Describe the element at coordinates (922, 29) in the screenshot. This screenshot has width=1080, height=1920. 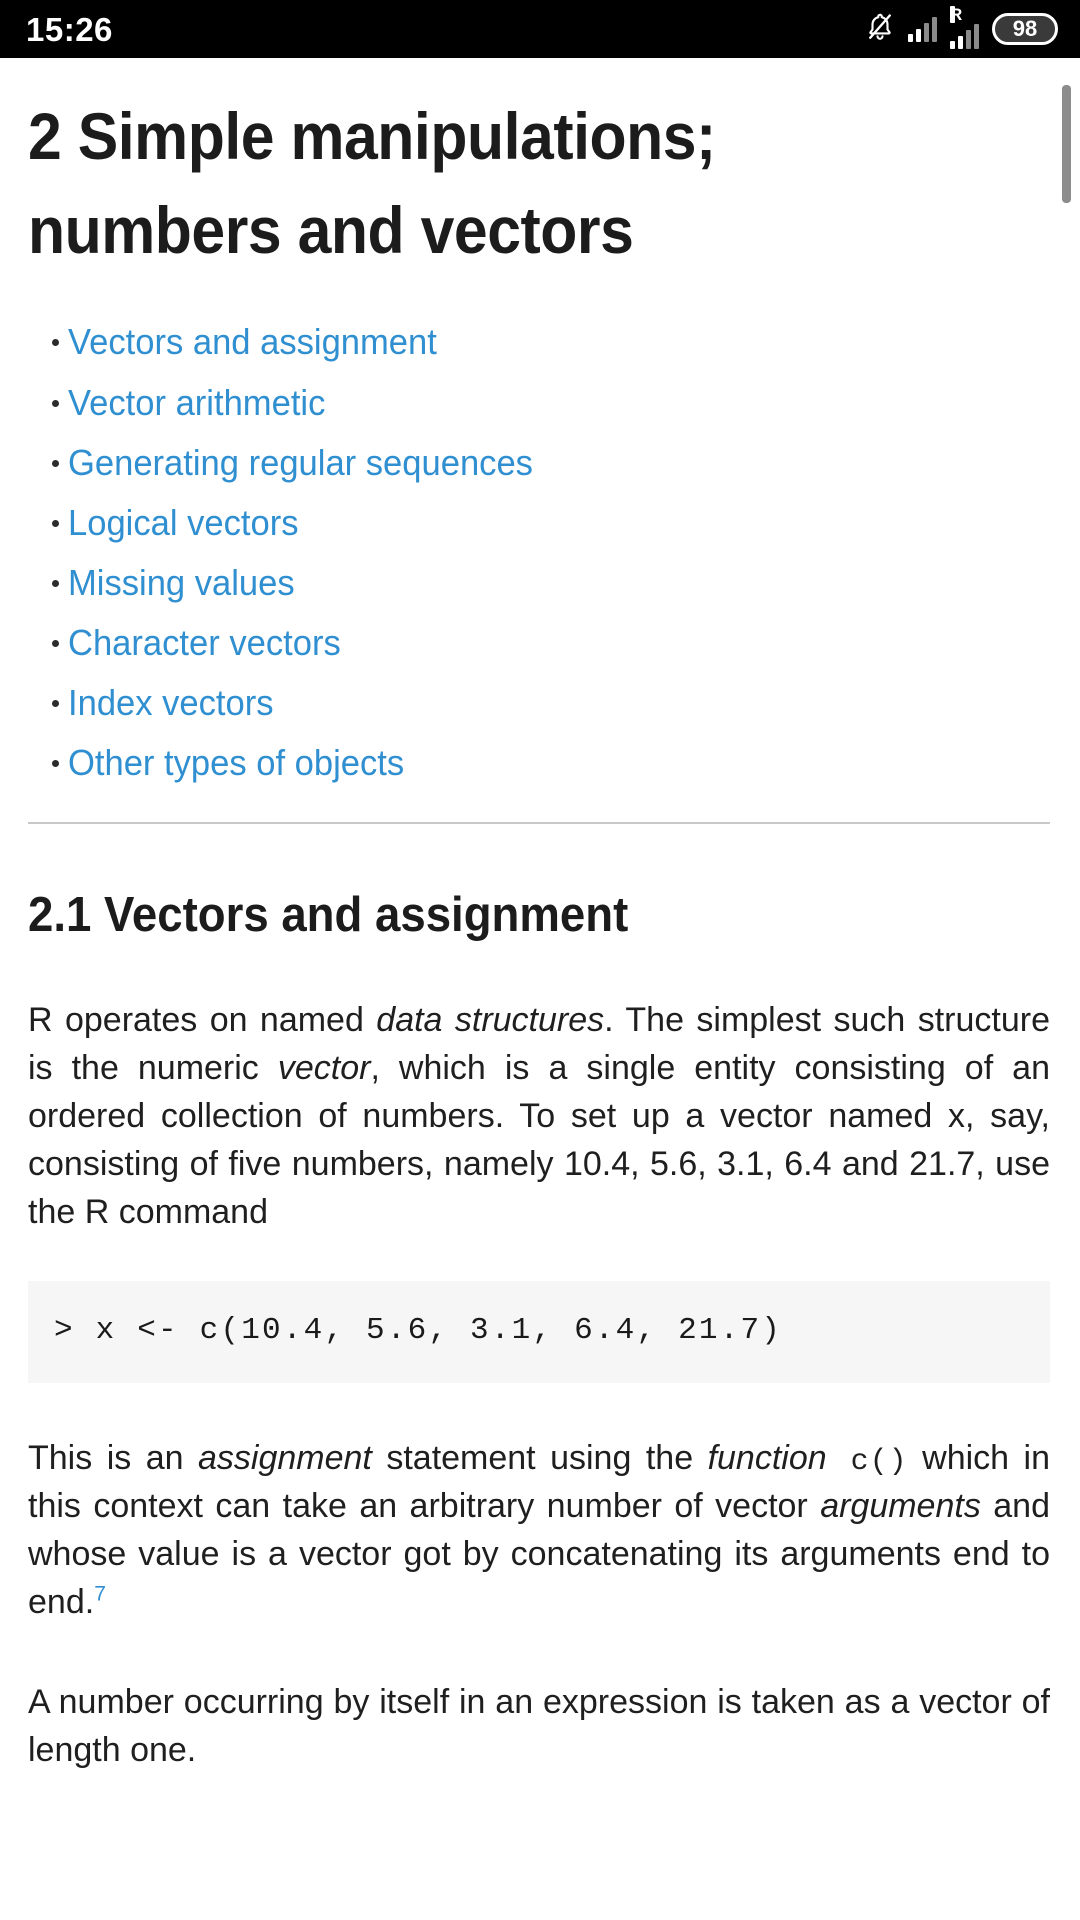
I see `signal-bars-icon` at that location.